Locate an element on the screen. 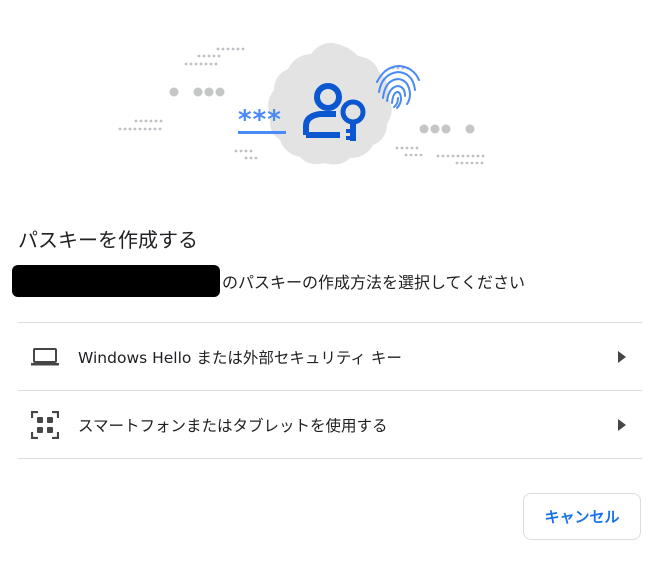 The width and height of the screenshot is (666, 564). password-underline is located at coordinates (262, 132).